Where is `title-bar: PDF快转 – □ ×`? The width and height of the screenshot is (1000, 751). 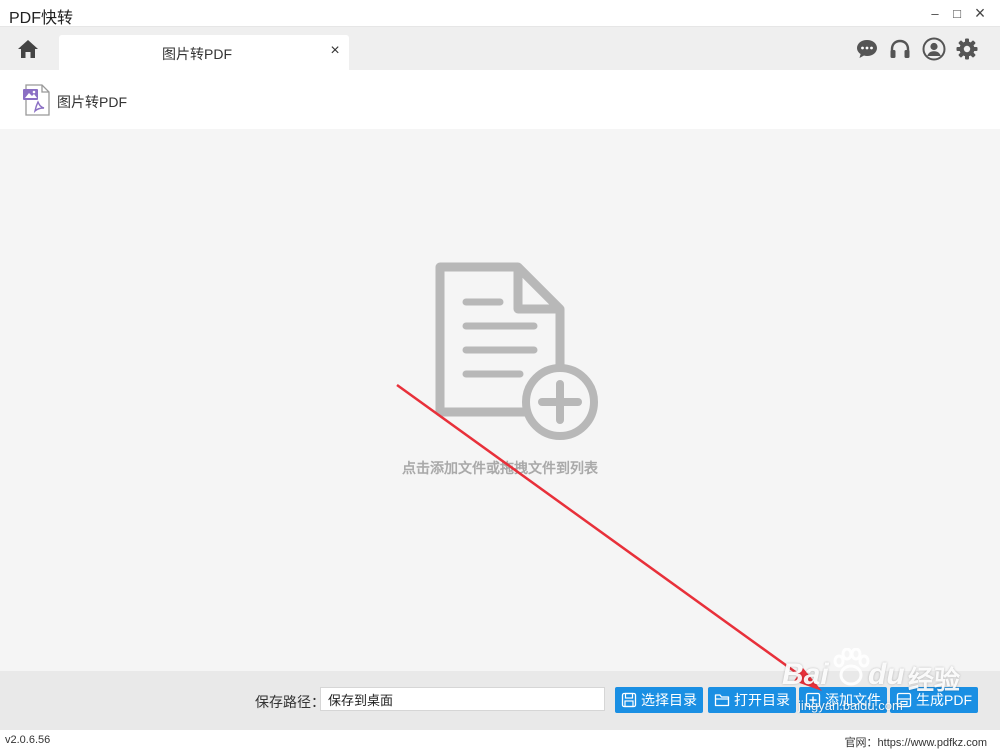
title-bar: PDF快转 – □ × is located at coordinates (500, 13).